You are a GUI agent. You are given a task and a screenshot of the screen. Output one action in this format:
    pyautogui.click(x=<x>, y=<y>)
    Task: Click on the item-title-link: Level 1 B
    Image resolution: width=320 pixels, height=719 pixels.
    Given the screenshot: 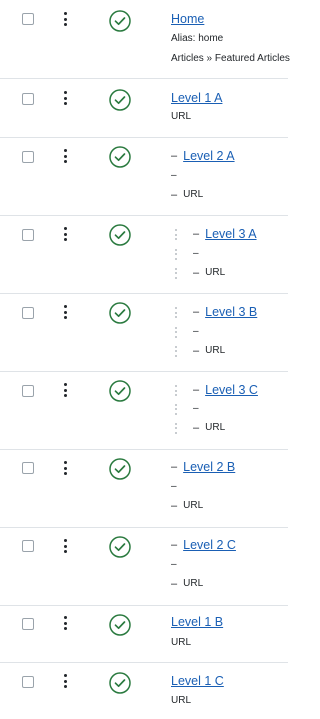 What is the action you would take?
    pyautogui.click(x=197, y=622)
    